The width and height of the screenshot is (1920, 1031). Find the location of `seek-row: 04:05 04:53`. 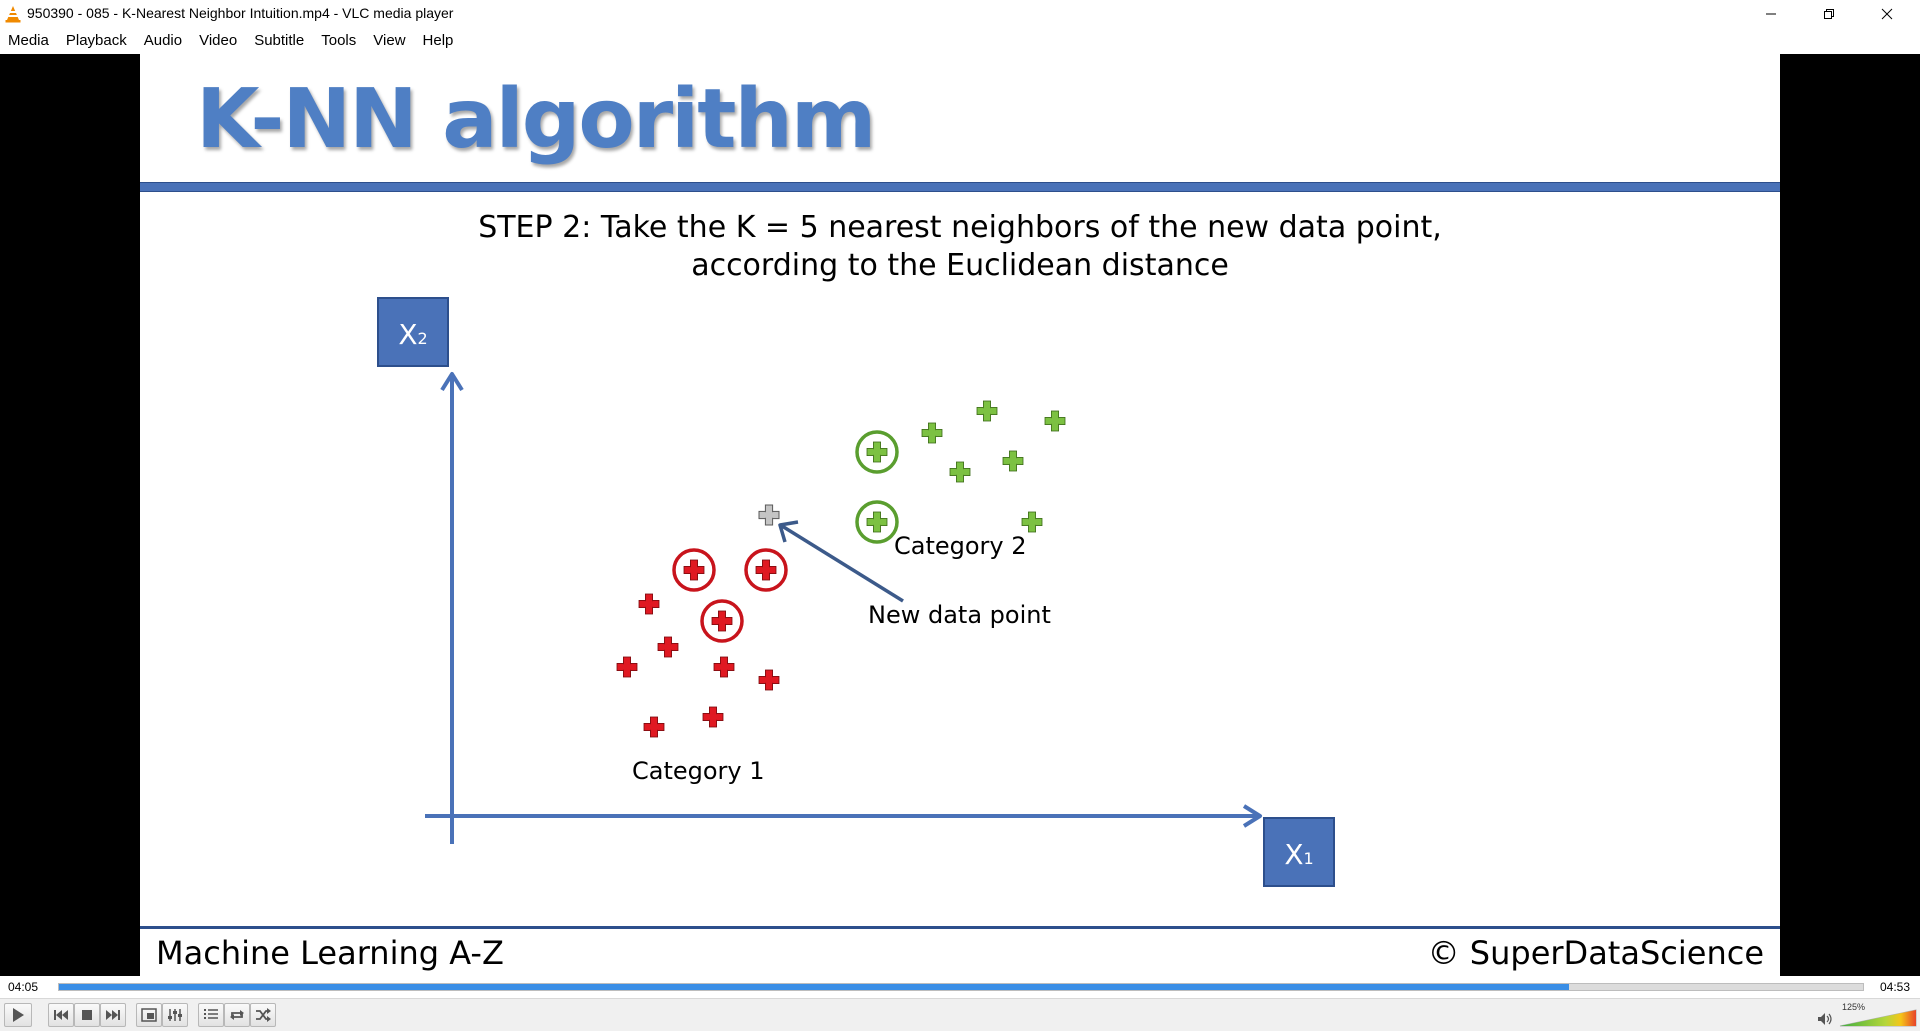

seek-row: 04:05 04:53 is located at coordinates (960, 987).